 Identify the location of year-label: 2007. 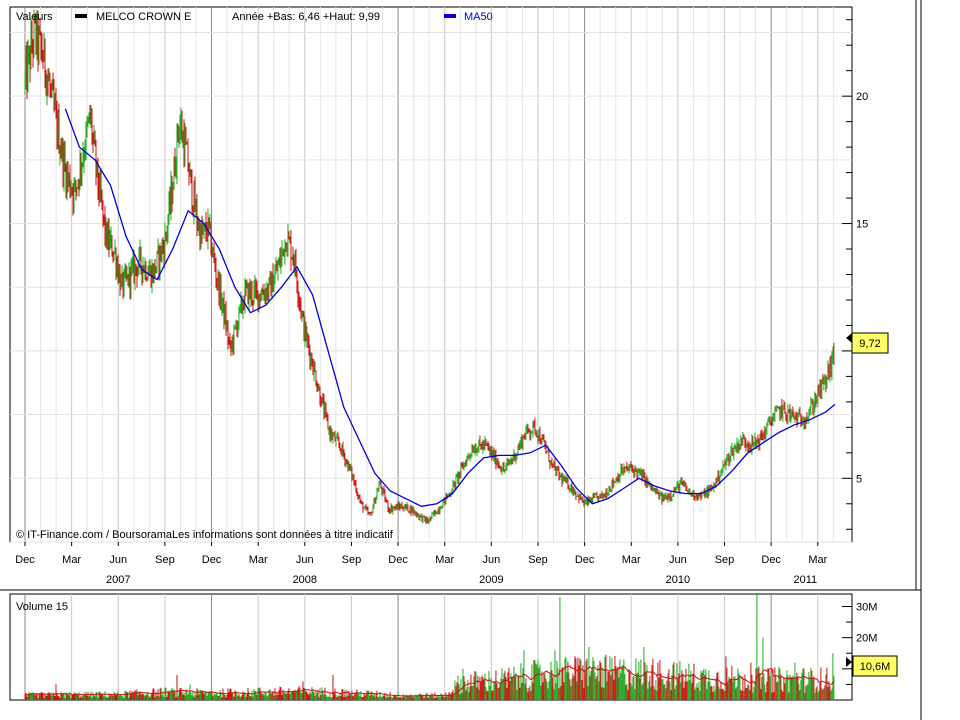
(118, 580).